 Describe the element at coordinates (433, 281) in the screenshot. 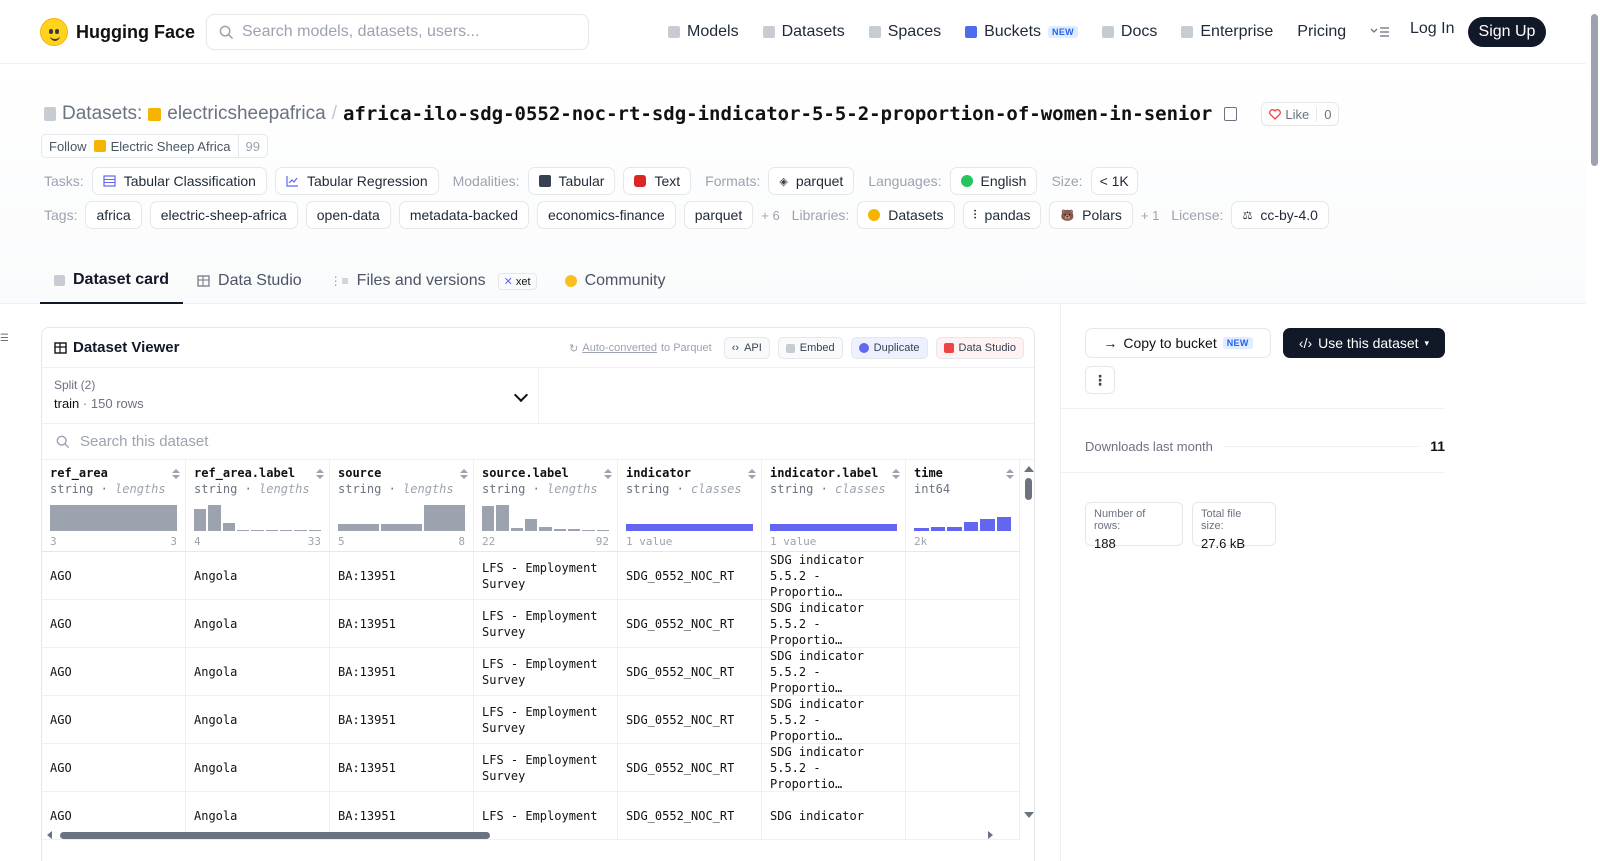

I see `tab-files-and-versions: ⋮≡ Files and versions ✕ xet` at that location.